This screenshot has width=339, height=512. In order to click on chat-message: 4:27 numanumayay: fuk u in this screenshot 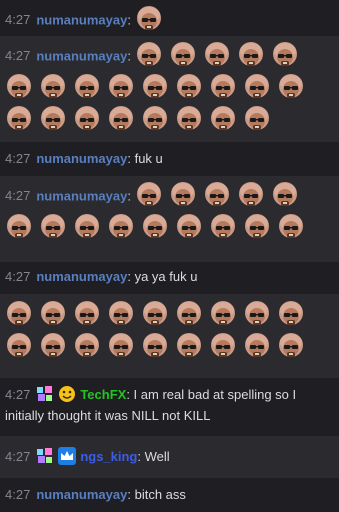, I will do `click(169, 159)`.